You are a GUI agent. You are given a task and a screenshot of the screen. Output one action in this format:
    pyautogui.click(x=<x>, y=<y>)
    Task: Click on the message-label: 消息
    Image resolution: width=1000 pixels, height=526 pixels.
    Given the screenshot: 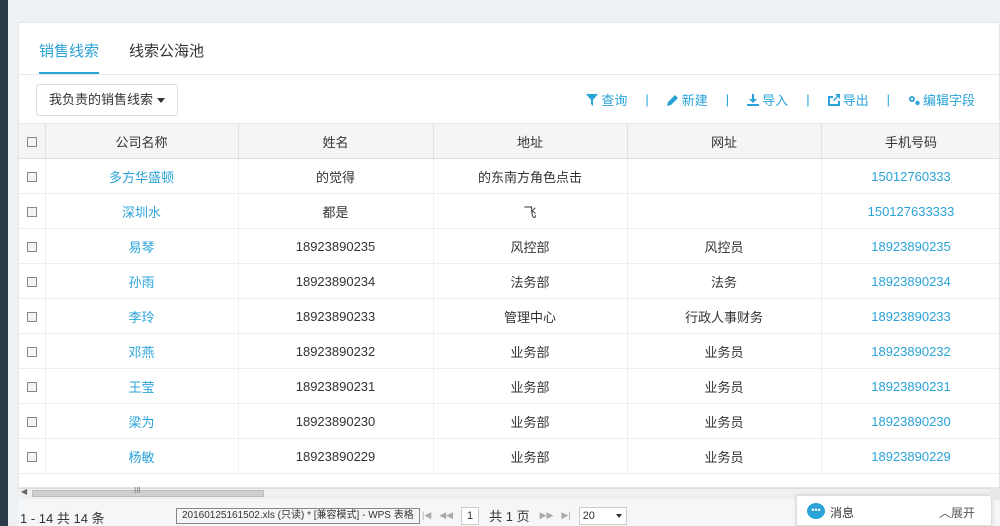 What is the action you would take?
    pyautogui.click(x=842, y=513)
    